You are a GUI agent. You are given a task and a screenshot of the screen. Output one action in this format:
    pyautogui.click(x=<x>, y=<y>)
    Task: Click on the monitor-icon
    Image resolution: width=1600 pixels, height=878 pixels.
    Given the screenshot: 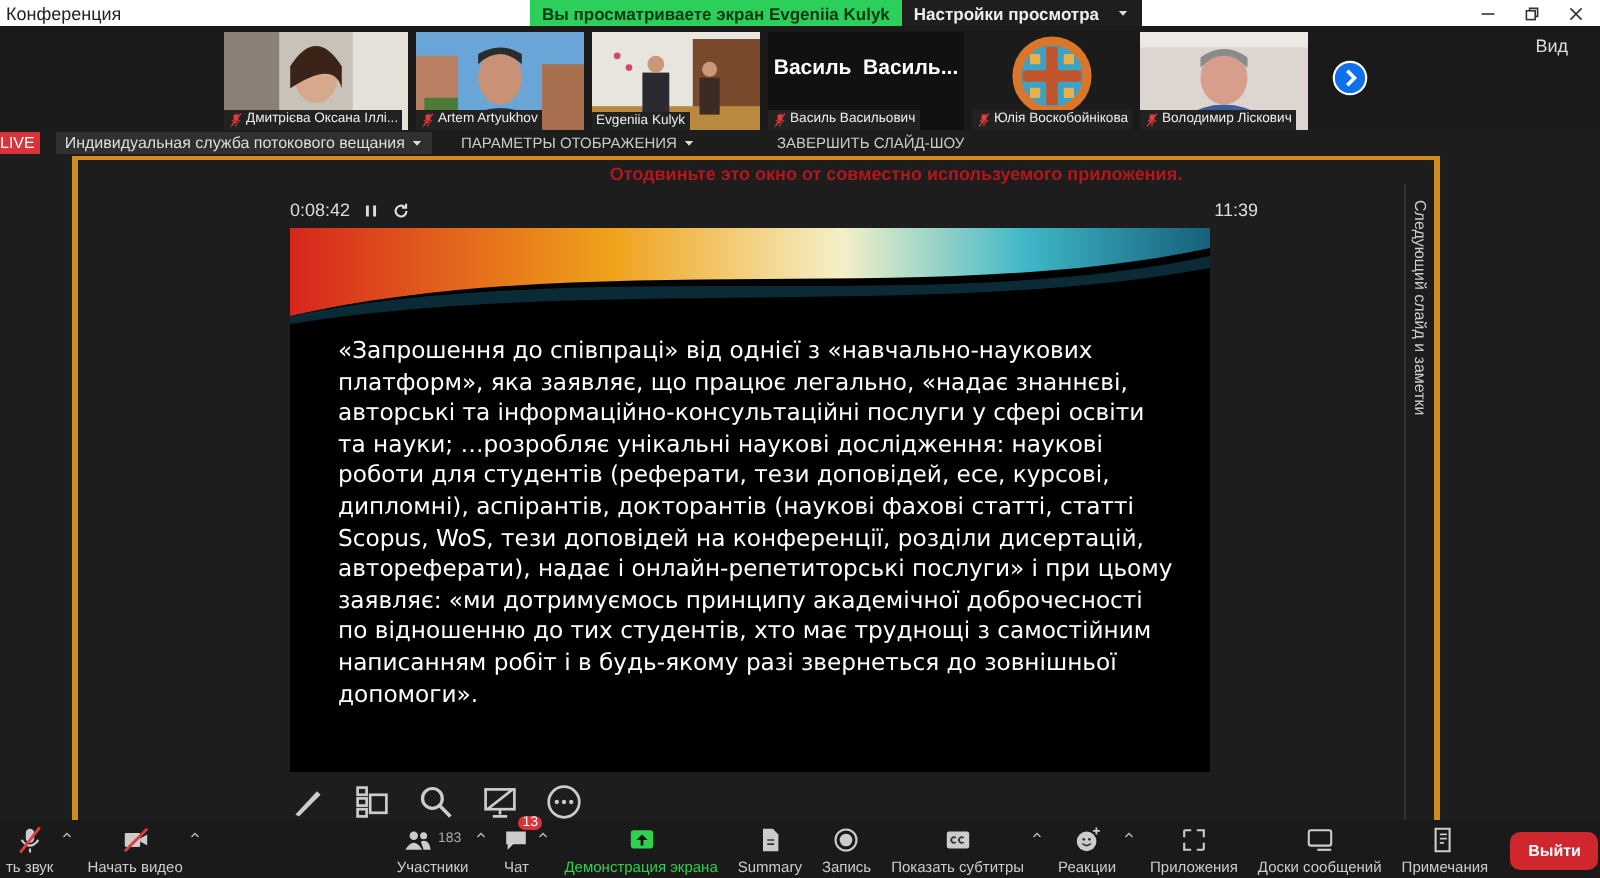 What is the action you would take?
    pyautogui.click(x=500, y=802)
    